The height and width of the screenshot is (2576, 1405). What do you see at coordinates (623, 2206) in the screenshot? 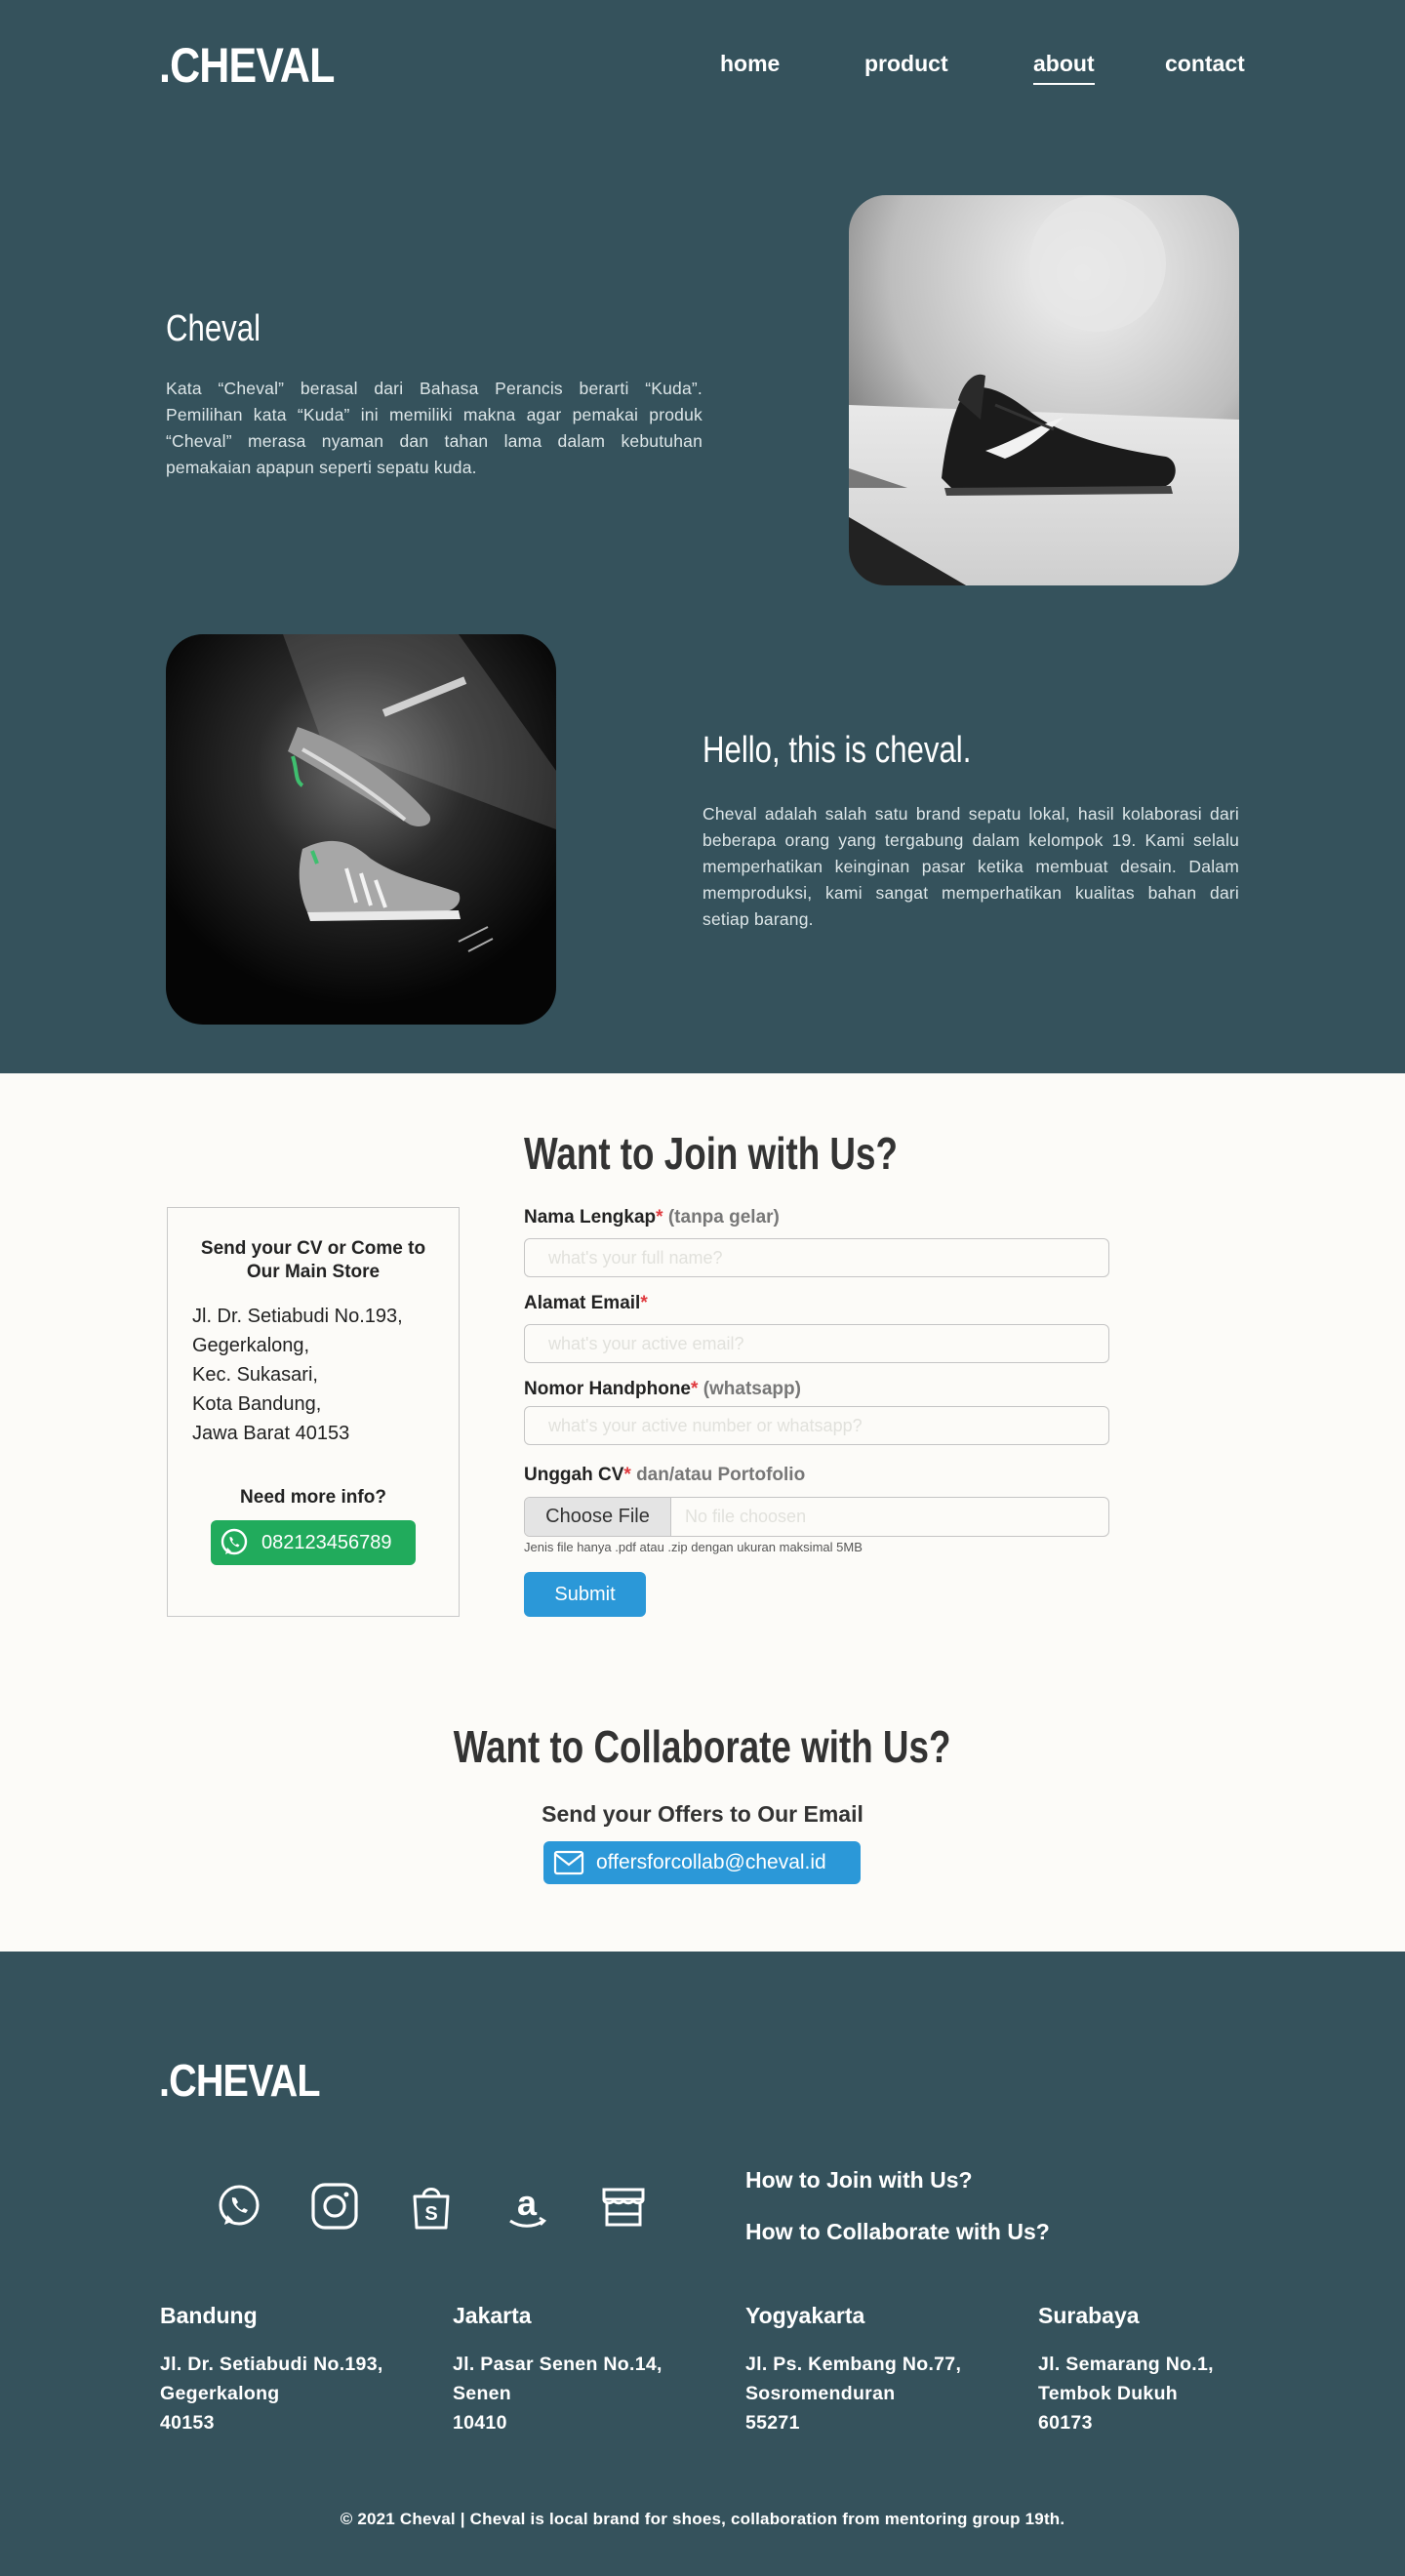
I see `store-icon` at bounding box center [623, 2206].